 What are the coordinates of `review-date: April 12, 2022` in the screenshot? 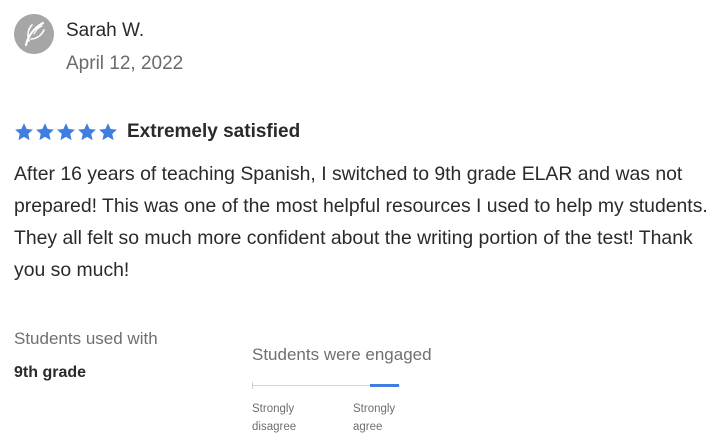 It's located at (124, 64).